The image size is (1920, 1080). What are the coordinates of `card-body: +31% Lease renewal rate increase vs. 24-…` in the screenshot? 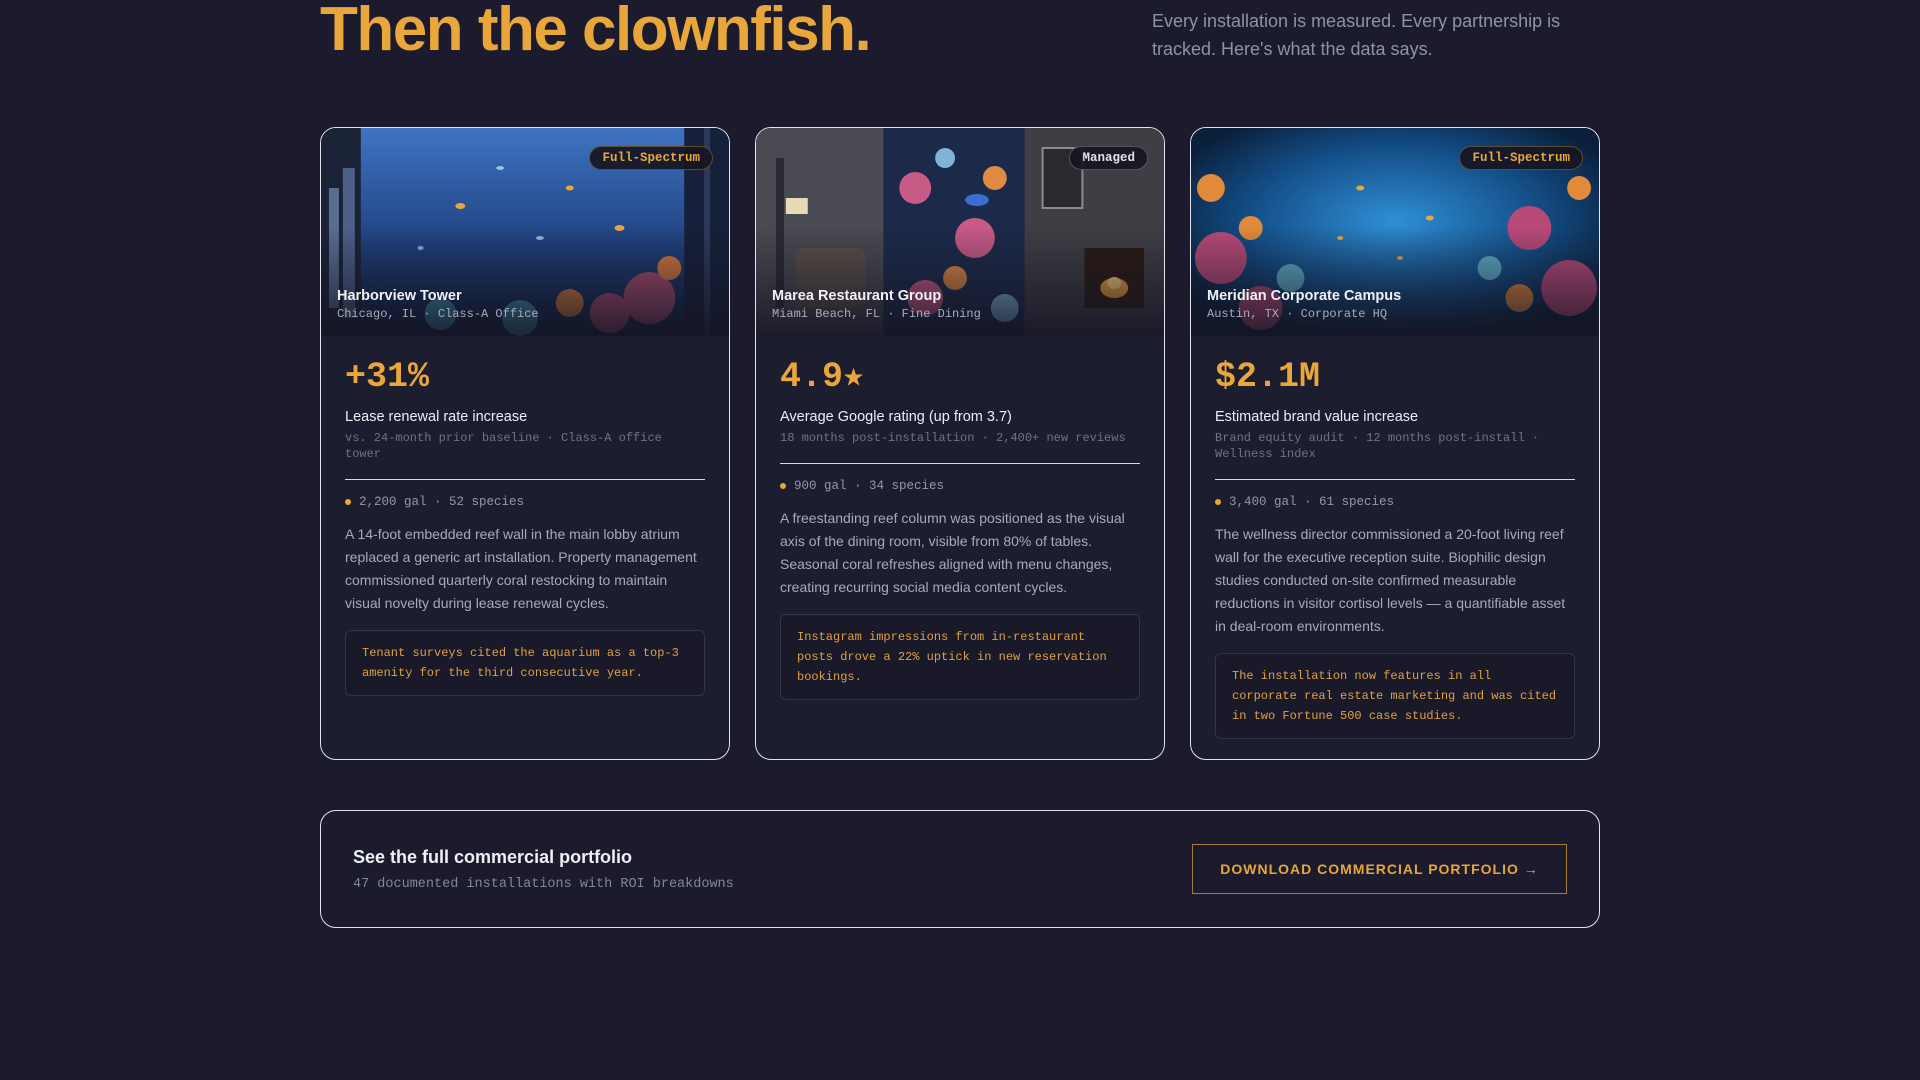 It's located at (525, 516).